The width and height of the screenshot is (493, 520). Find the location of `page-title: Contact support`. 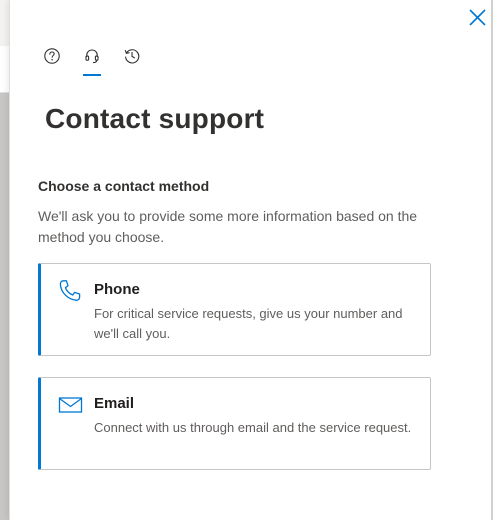

page-title: Contact support is located at coordinates (155, 118).